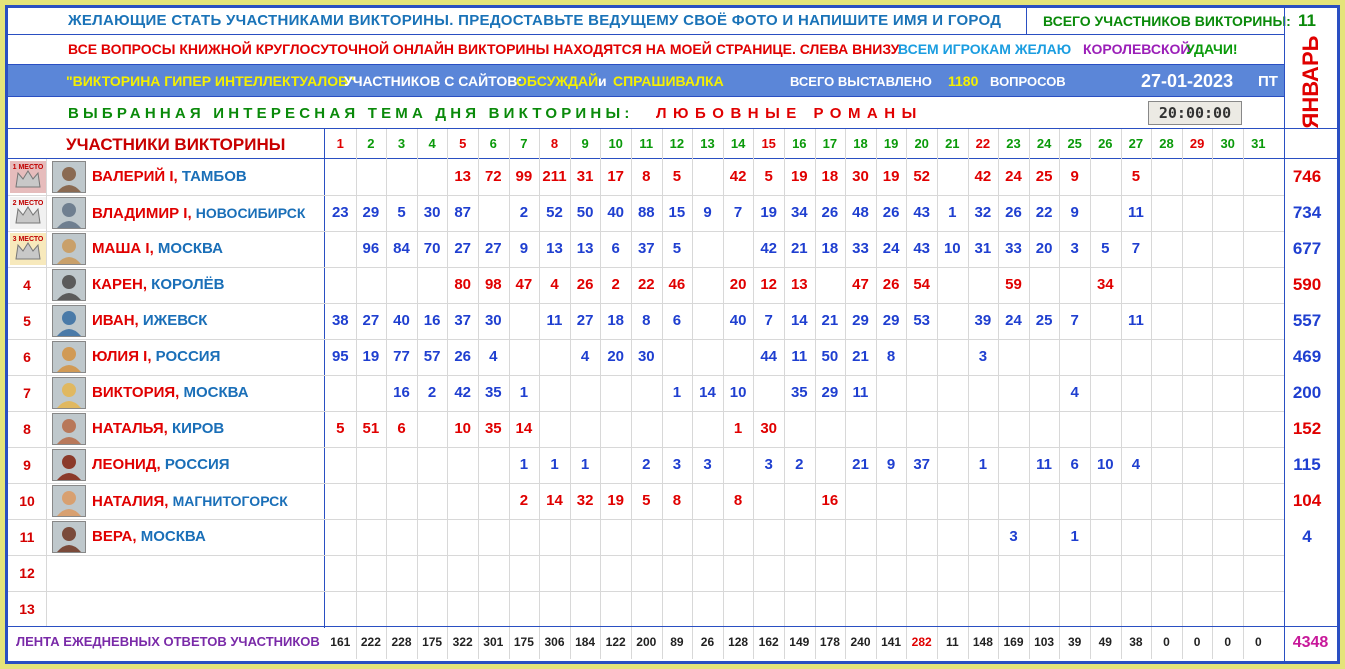 This screenshot has height=669, width=1345. What do you see at coordinates (1167, 21) in the screenshot?
I see `total-participants-label: ВСЕГО УЧАСТНИКОВ ВИКТОРИНЫ:` at bounding box center [1167, 21].